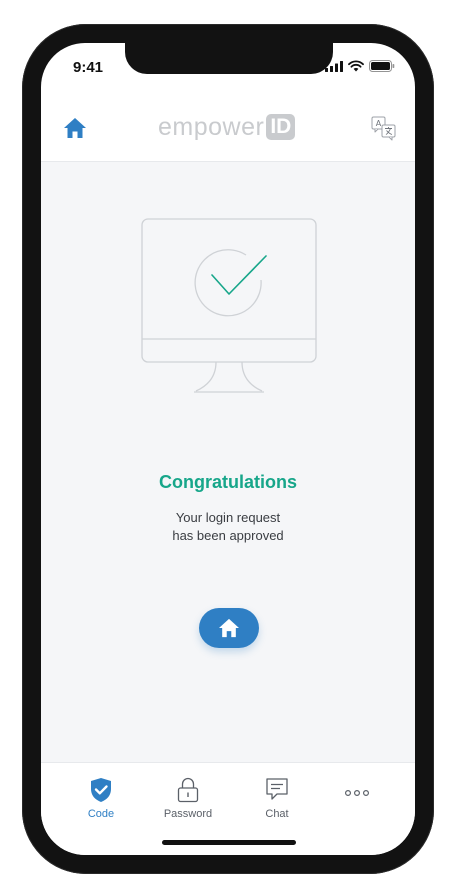 The image size is (456, 896). Describe the element at coordinates (382, 66) in the screenshot. I see `battery-icon` at that location.